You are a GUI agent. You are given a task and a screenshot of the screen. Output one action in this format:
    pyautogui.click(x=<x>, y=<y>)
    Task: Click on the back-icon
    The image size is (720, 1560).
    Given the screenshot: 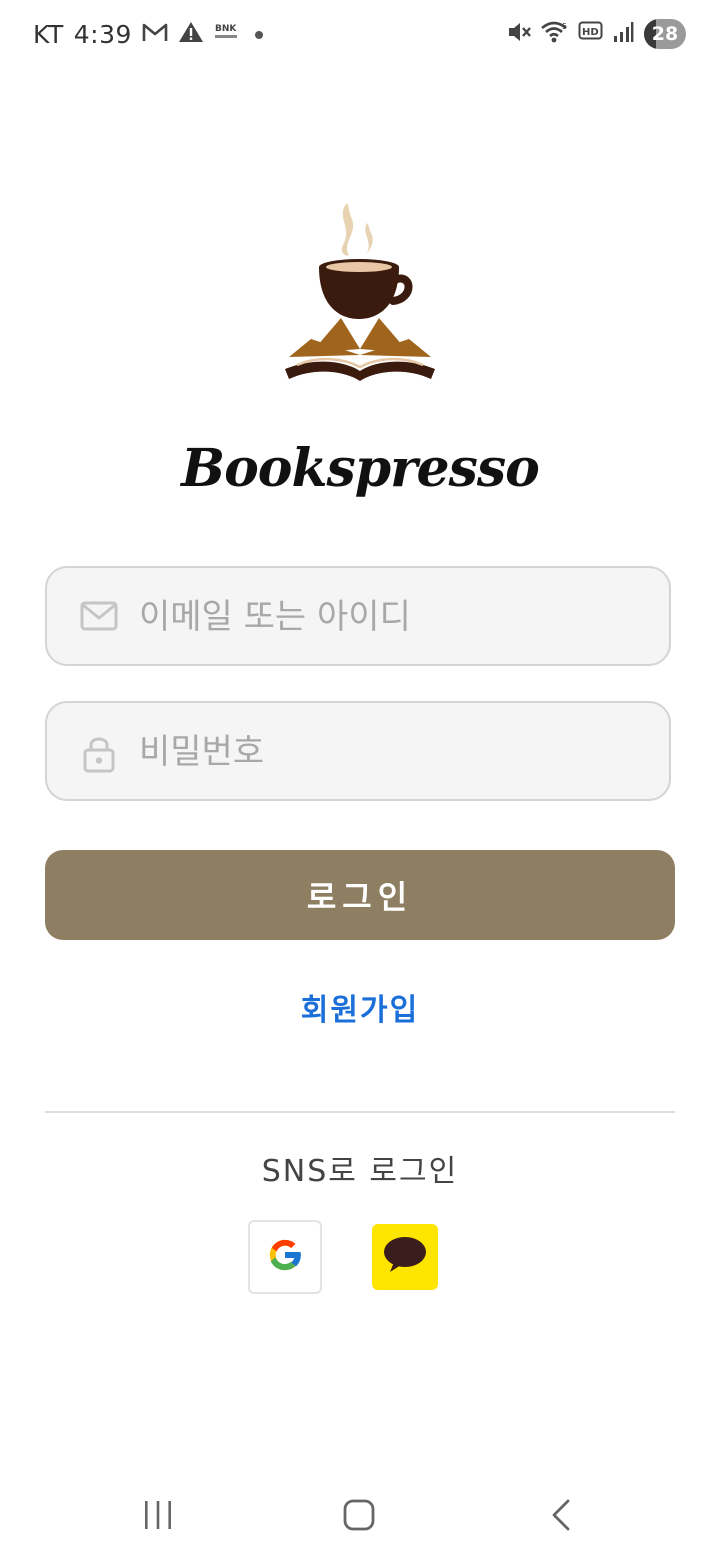 What is the action you would take?
    pyautogui.click(x=561, y=1517)
    